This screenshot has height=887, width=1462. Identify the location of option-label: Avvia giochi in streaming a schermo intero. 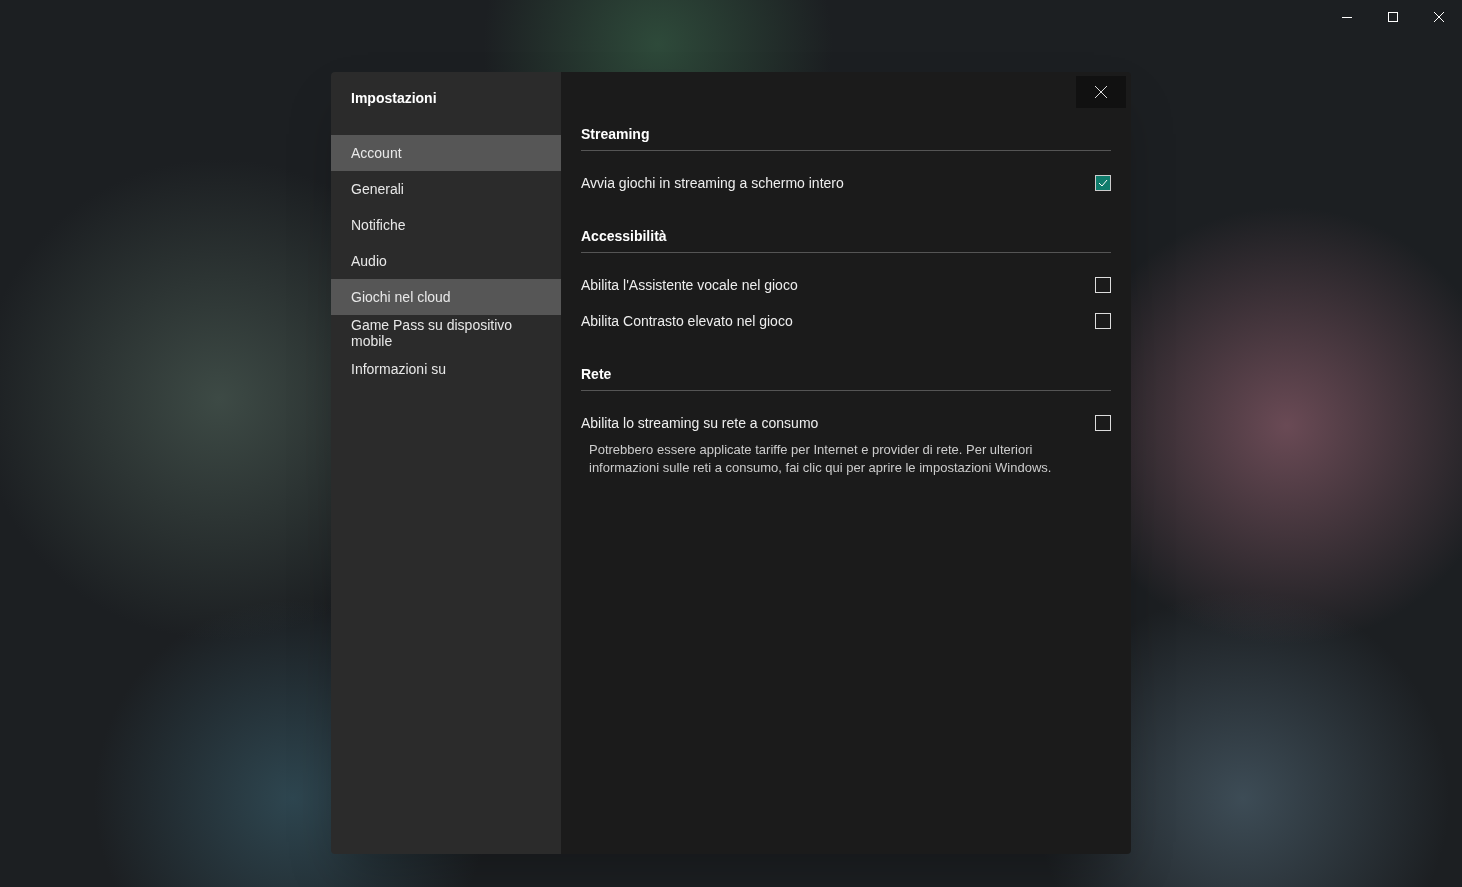
(712, 183).